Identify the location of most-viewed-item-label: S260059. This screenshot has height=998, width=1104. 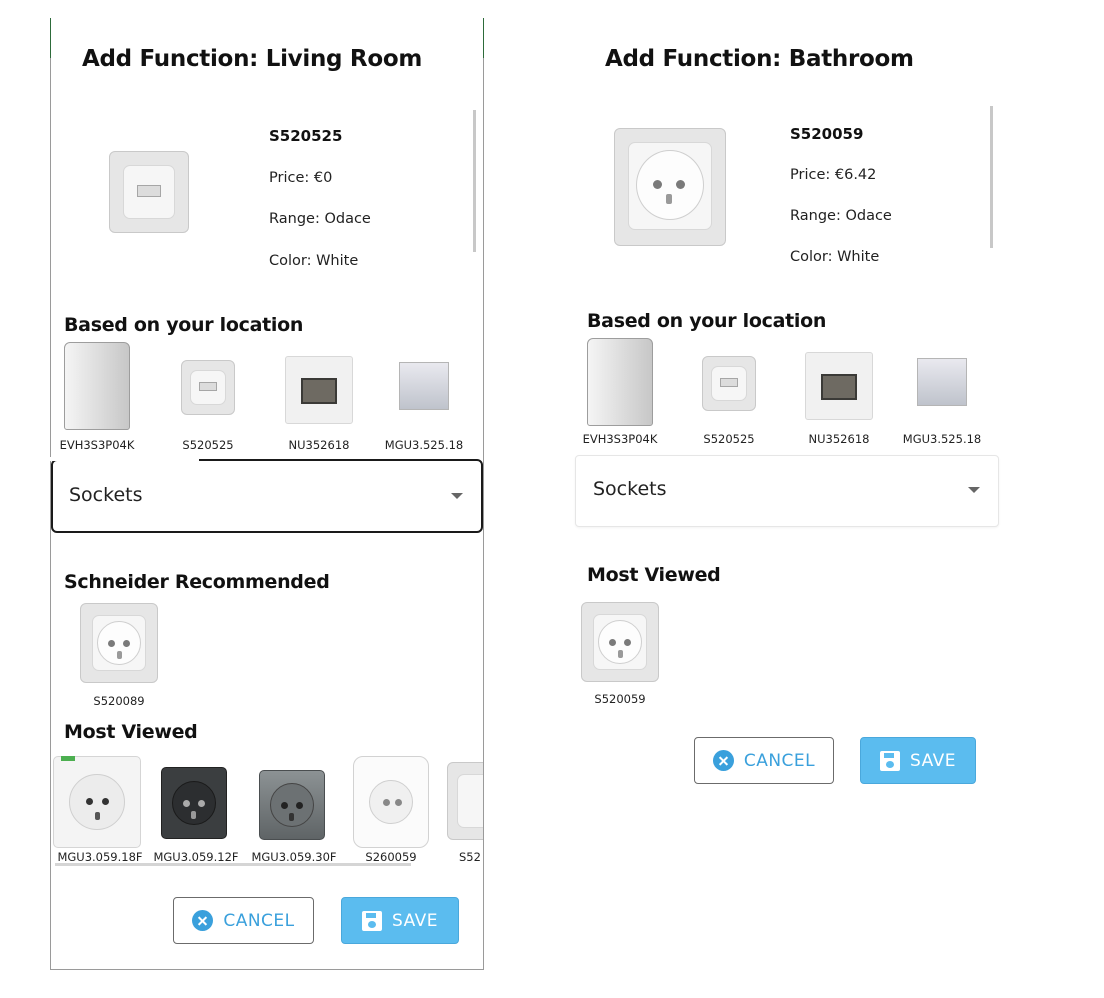
(391, 857).